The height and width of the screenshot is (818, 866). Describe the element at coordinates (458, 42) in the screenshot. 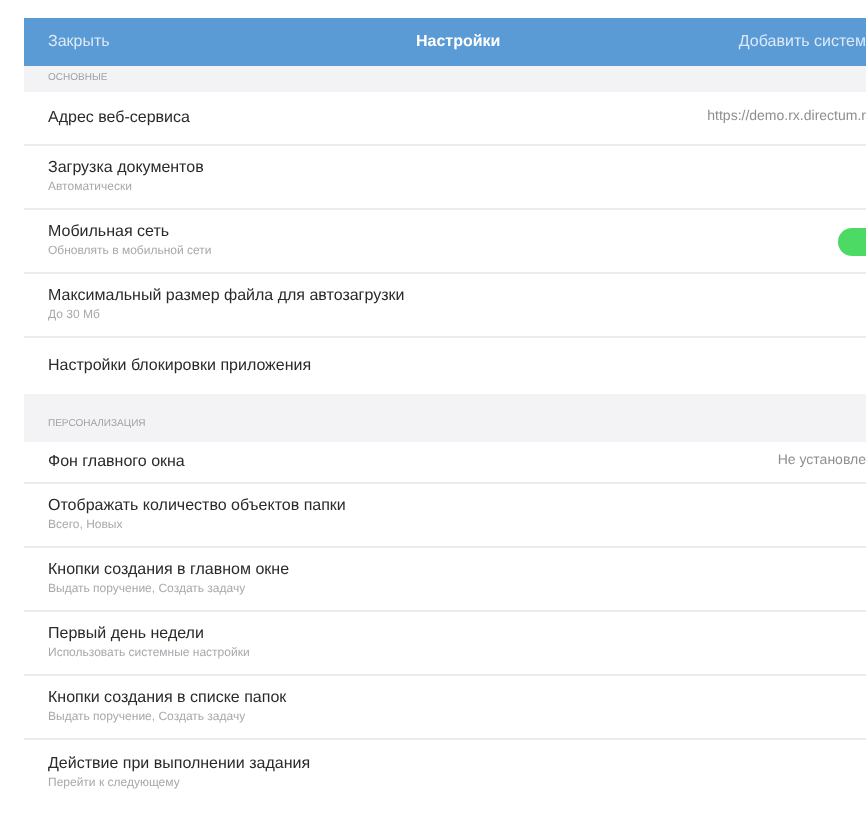

I see `nav-title: Настройки` at that location.